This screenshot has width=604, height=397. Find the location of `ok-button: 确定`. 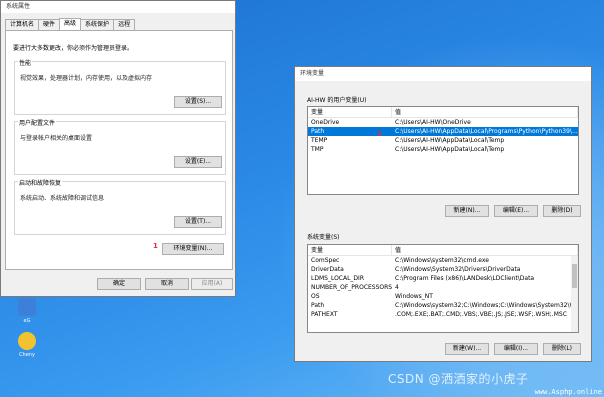

ok-button: 确定 is located at coordinates (119, 284).